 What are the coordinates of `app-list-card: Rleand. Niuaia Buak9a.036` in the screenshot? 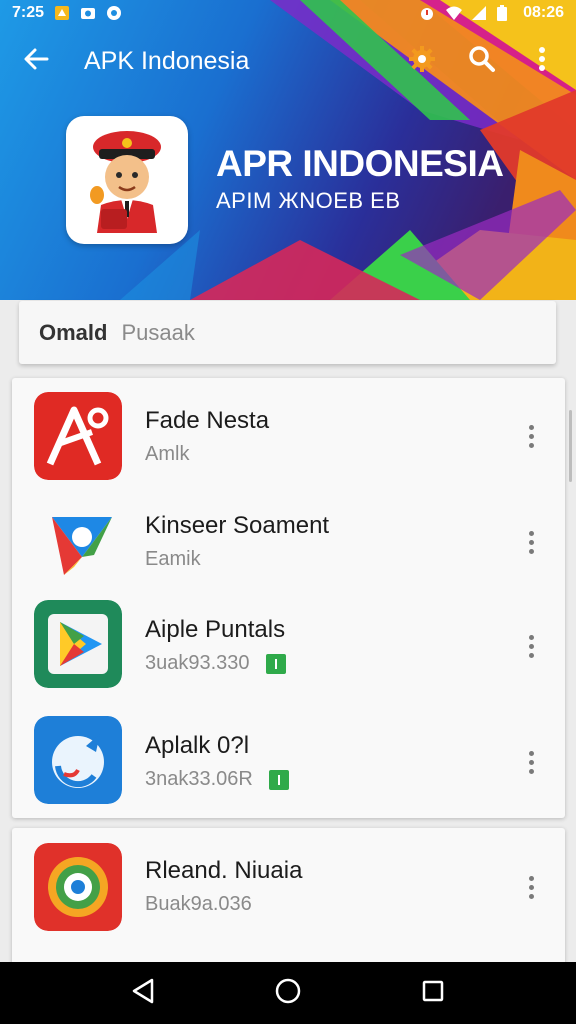 It's located at (288, 898).